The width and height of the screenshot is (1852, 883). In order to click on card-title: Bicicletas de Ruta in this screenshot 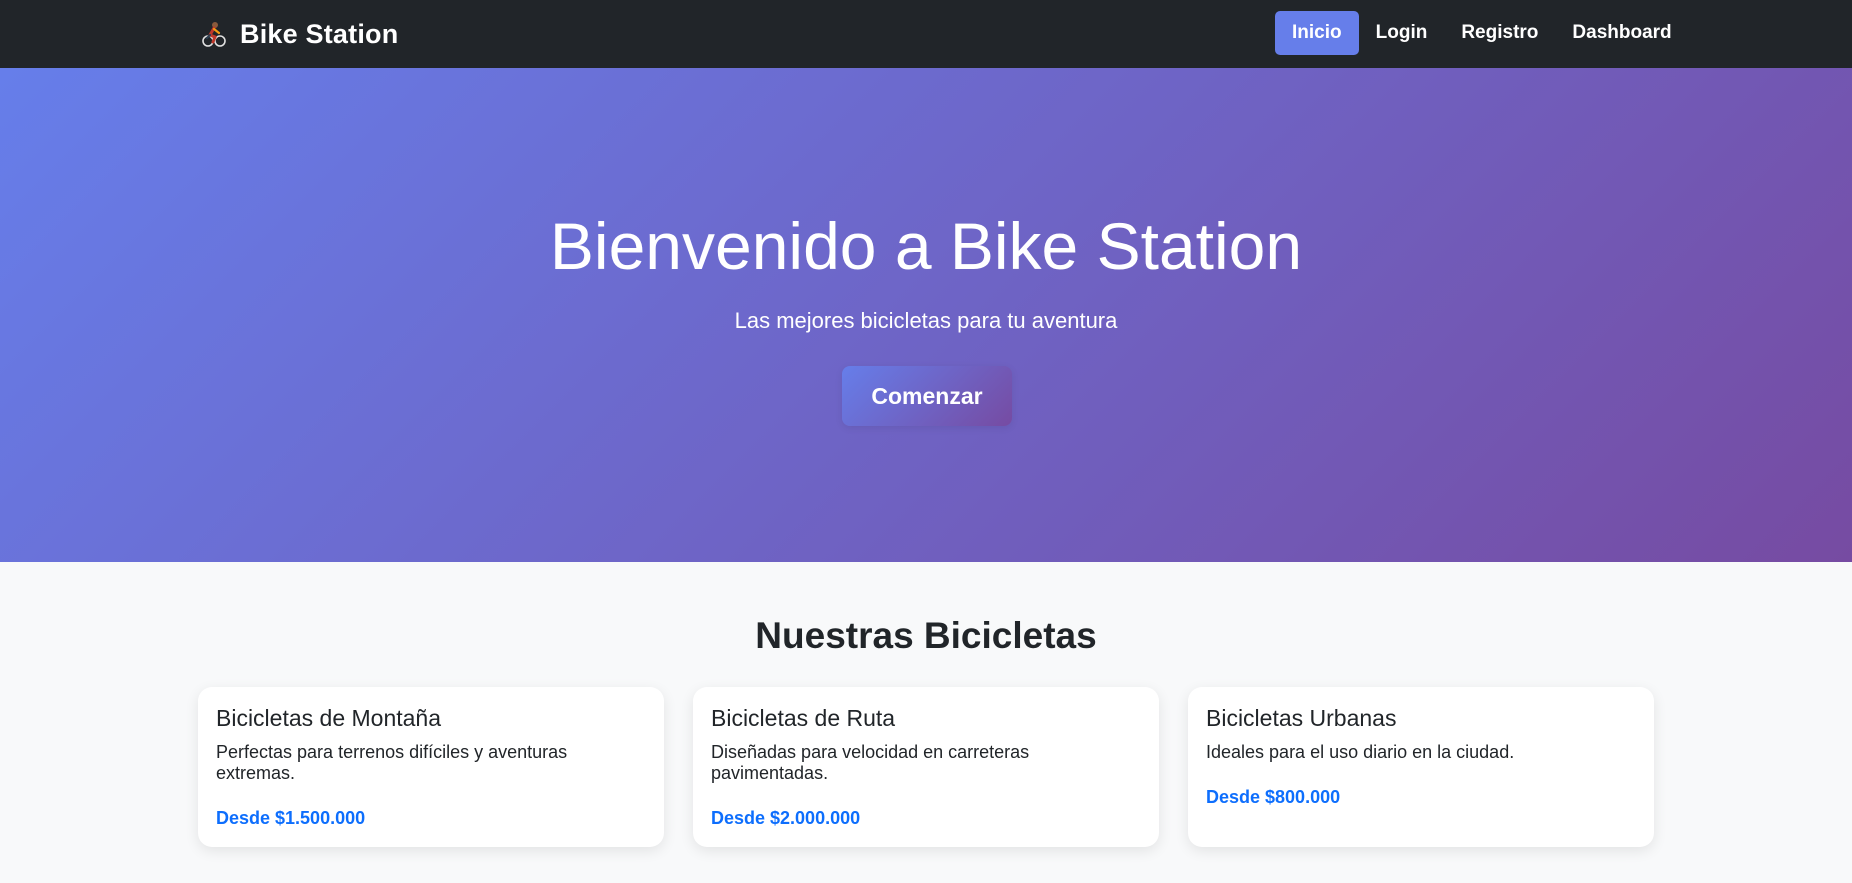, I will do `click(803, 718)`.